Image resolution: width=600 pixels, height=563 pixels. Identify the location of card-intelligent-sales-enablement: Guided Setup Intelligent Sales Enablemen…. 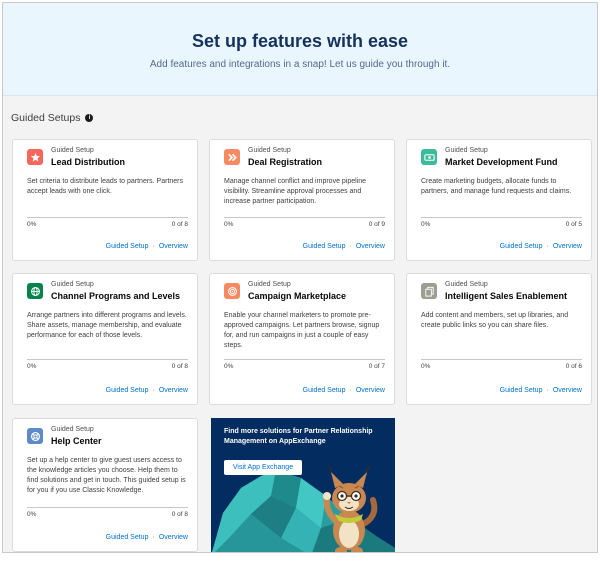
(499, 339).